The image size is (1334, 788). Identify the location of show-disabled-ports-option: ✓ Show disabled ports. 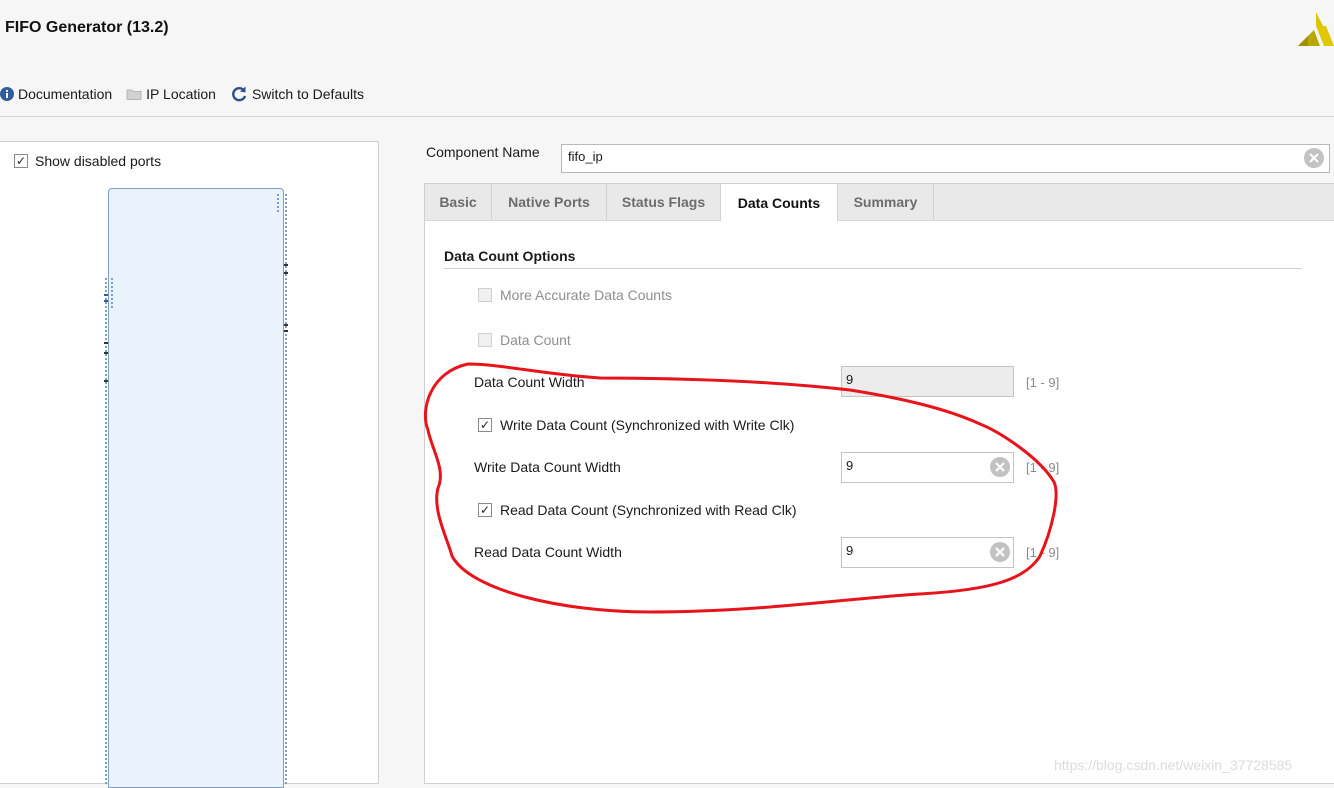
(87, 161).